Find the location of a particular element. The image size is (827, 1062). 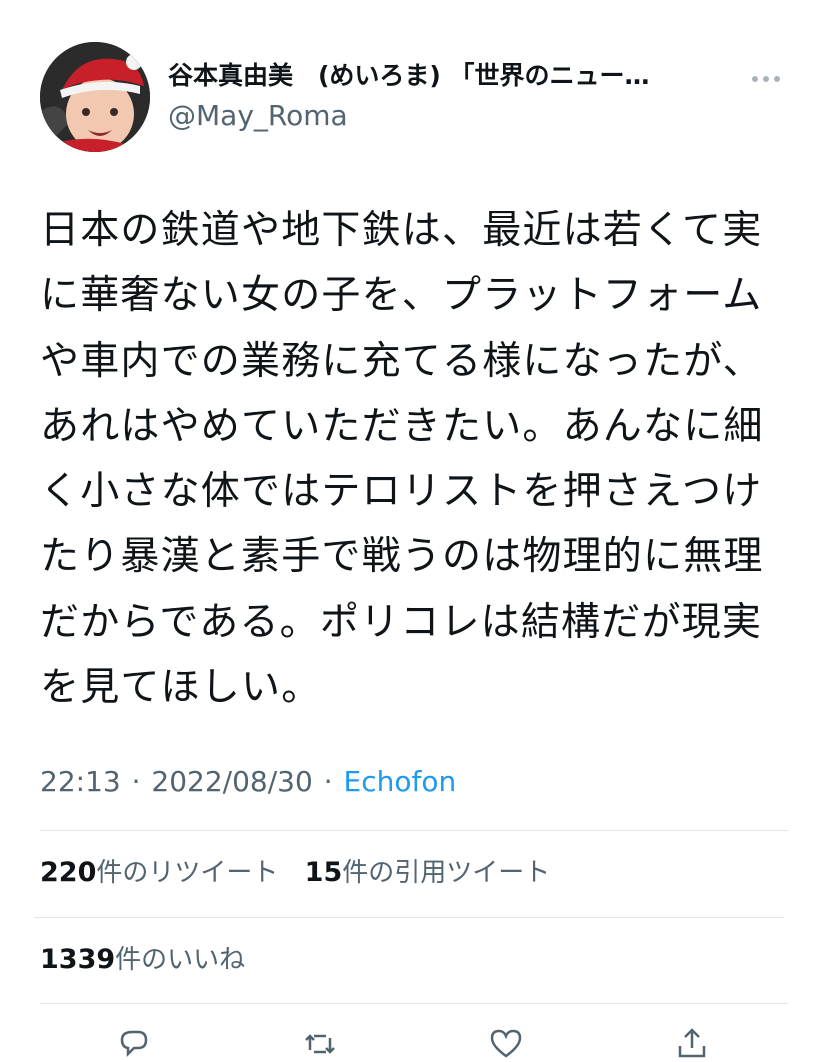

reply-icon is located at coordinates (134, 1044).